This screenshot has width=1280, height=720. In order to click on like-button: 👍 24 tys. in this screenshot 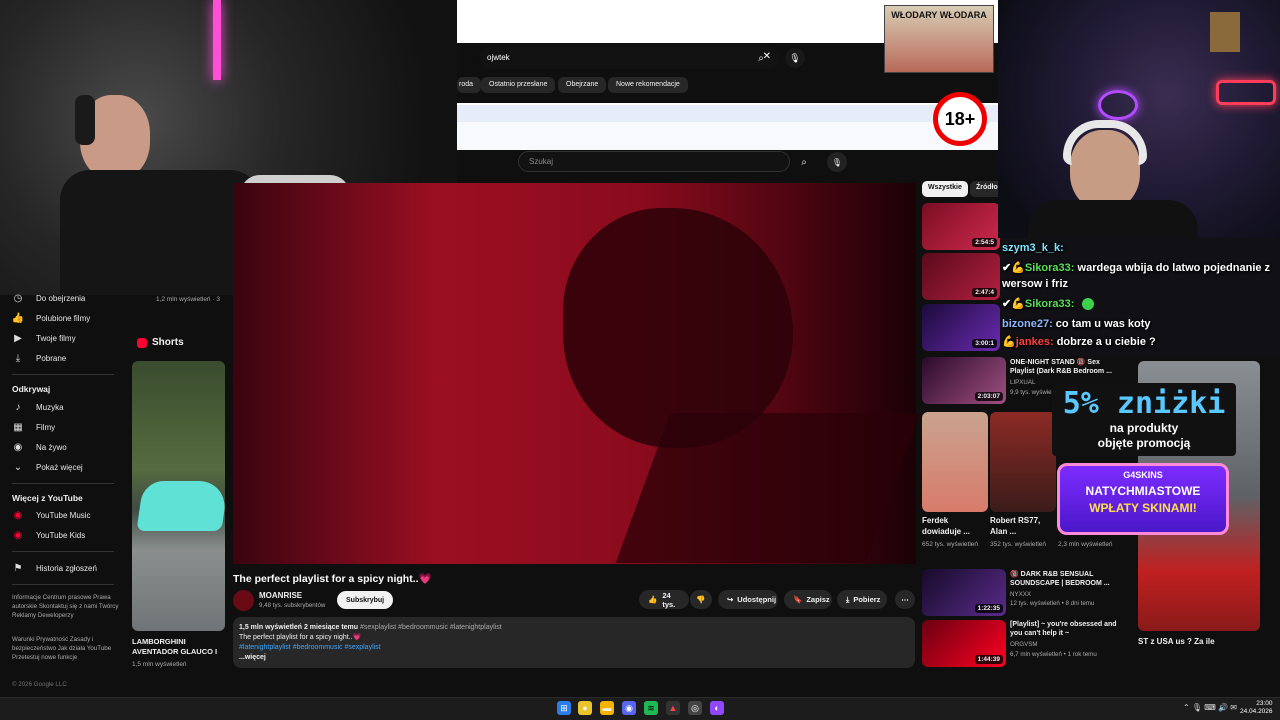, I will do `click(664, 599)`.